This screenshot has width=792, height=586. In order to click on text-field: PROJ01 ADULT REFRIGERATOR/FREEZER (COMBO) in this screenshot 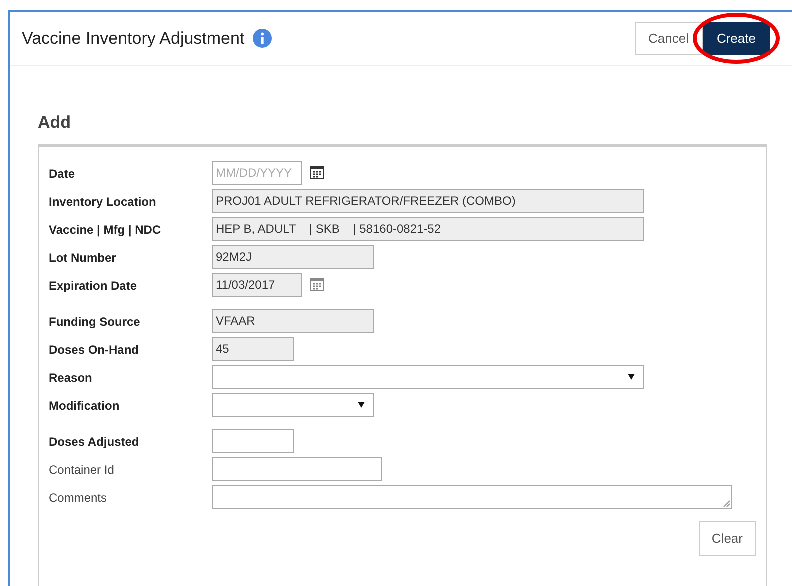, I will do `click(428, 200)`.